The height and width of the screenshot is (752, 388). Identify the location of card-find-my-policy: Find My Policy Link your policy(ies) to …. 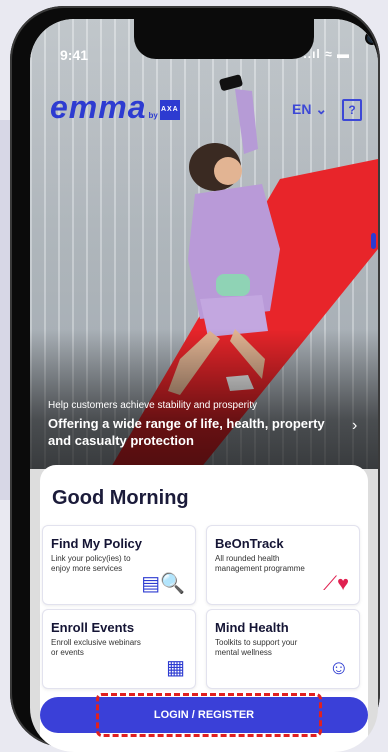
(119, 565).